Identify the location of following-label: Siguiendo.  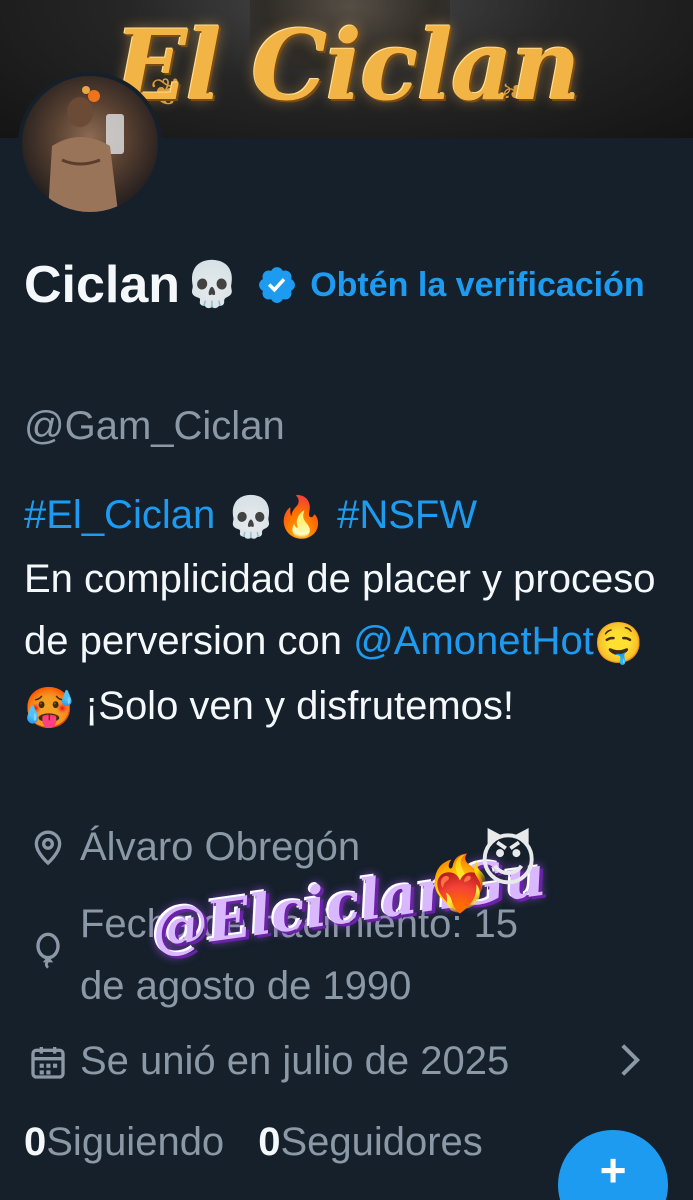
(135, 1142).